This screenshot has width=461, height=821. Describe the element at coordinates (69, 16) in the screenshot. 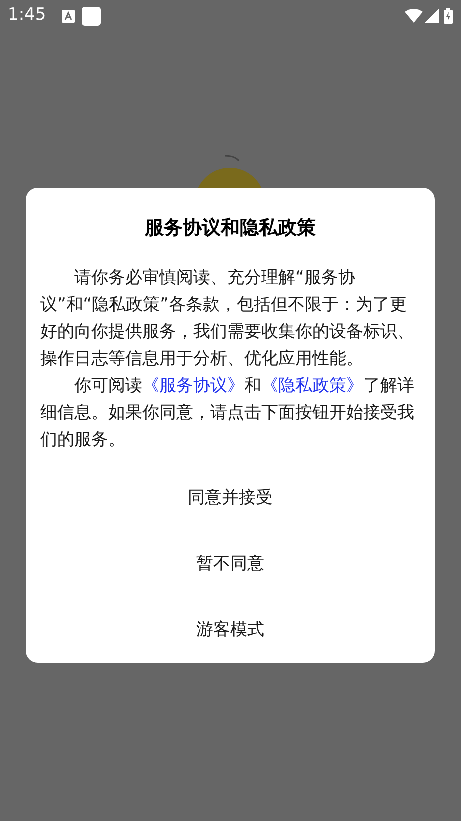

I see `keyboard-notification-icon` at that location.